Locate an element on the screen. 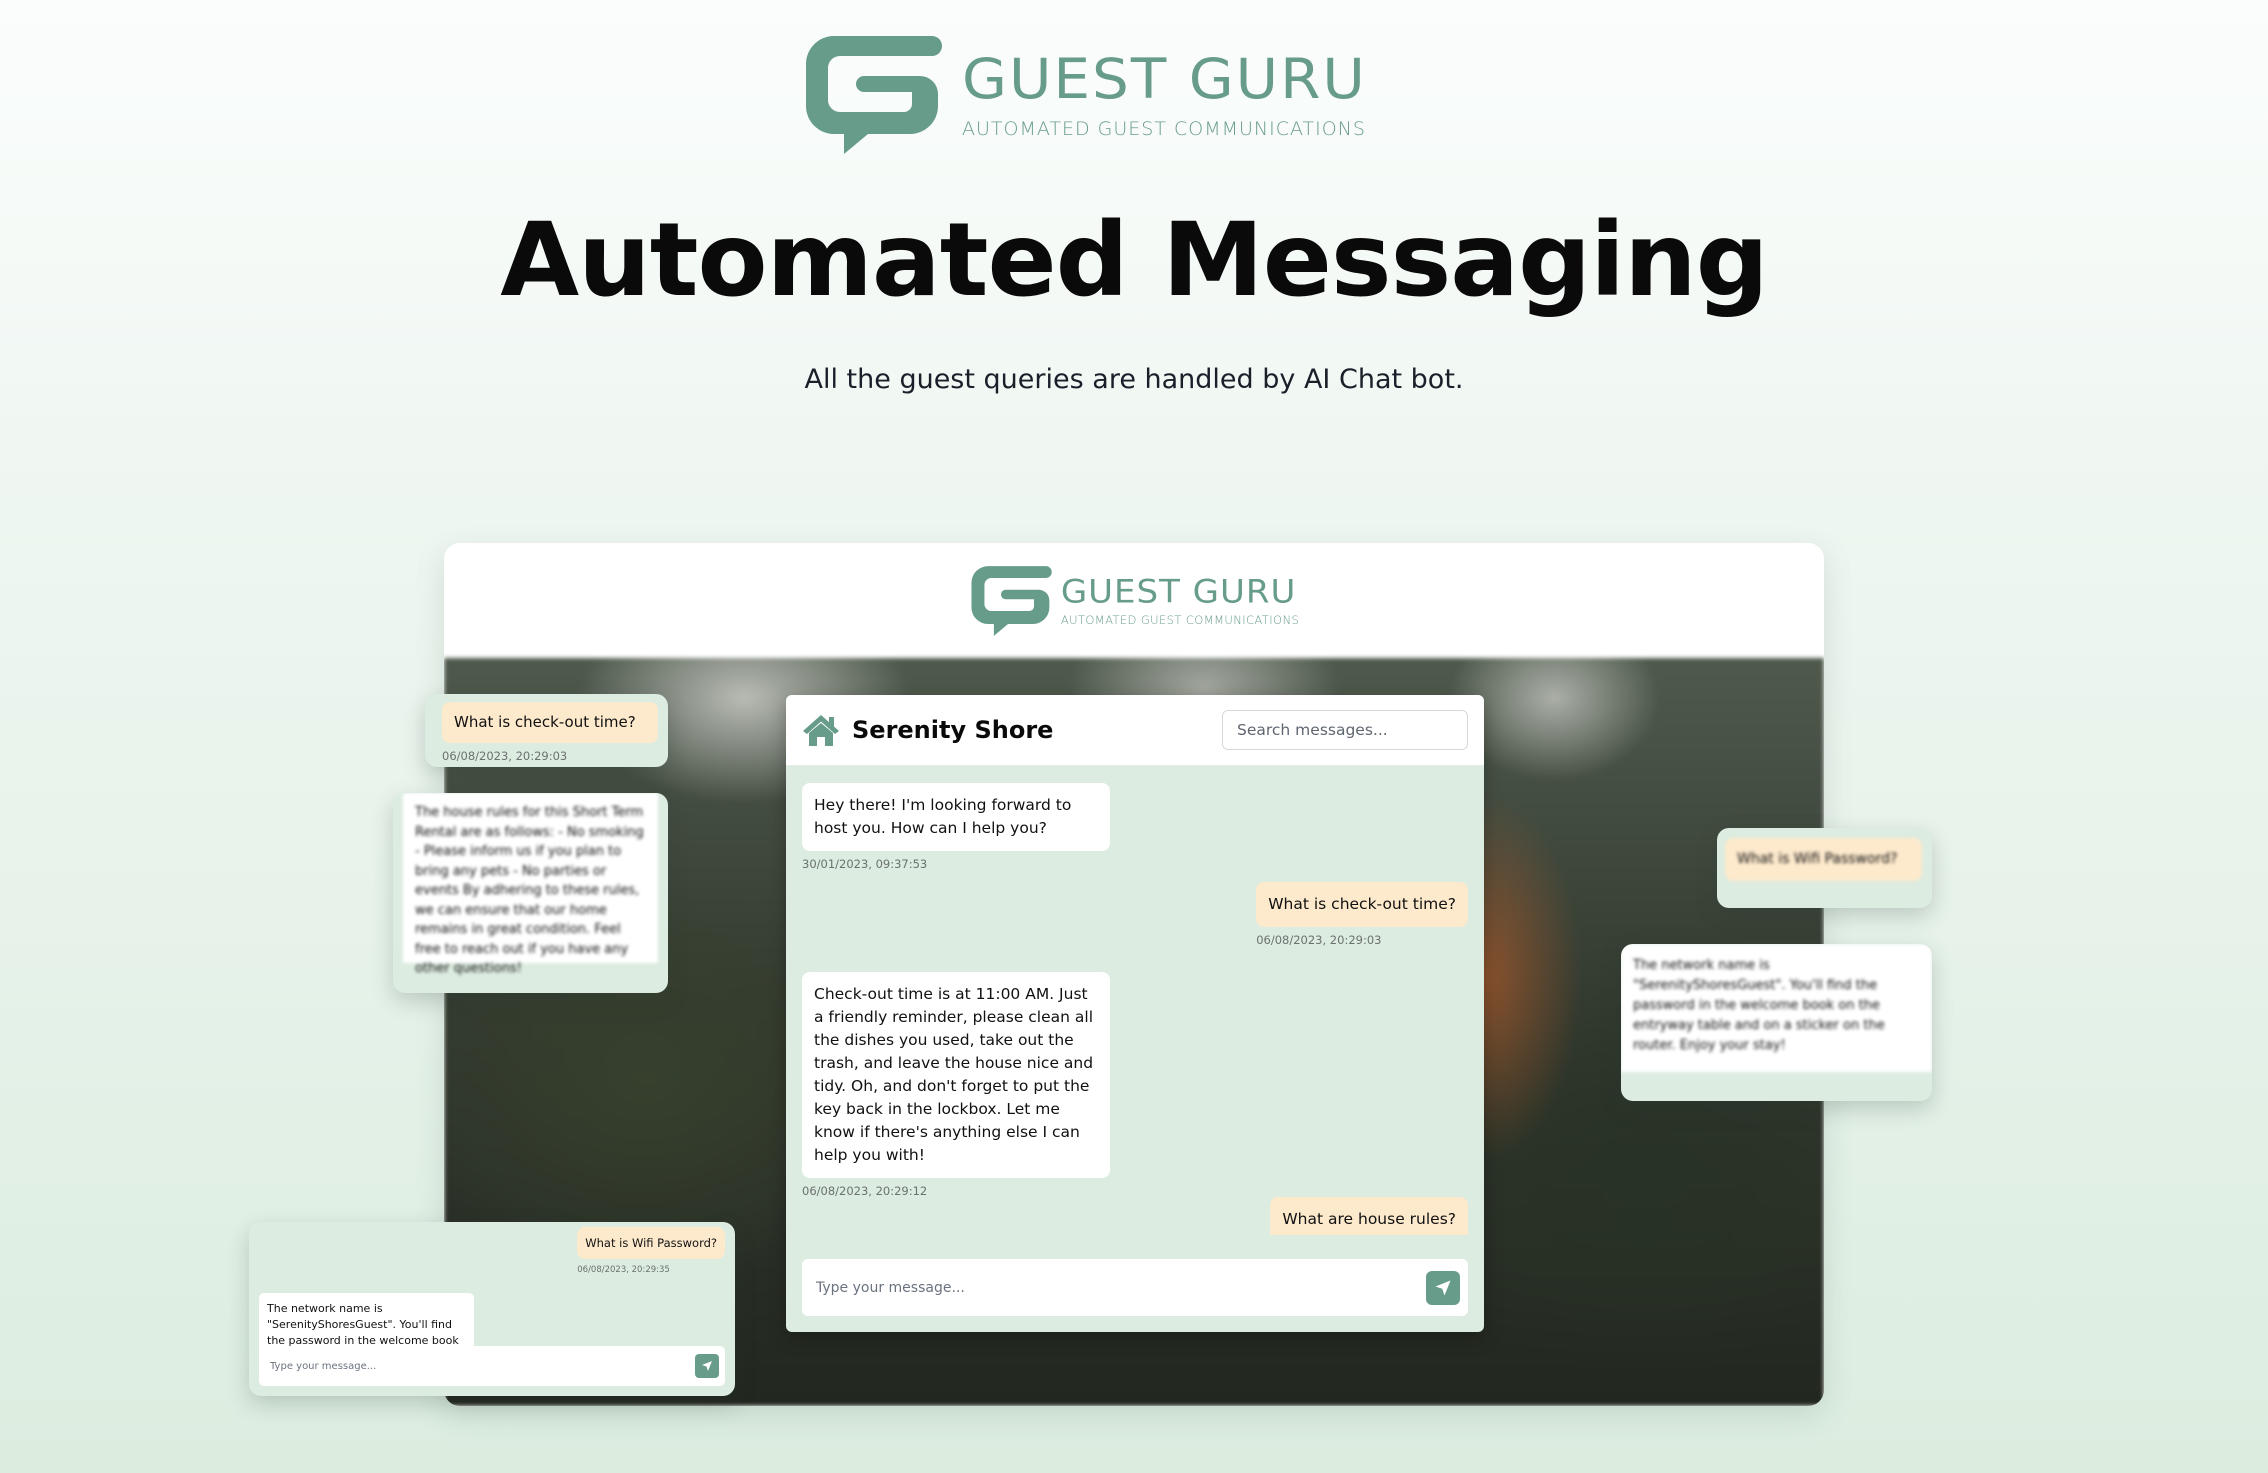 The image size is (2268, 1473). search-messages-input is located at coordinates (1345, 730).